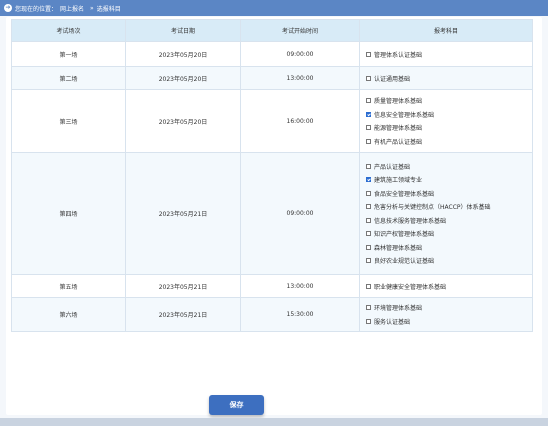  I want to click on header-session: 考试场次, so click(68, 30).